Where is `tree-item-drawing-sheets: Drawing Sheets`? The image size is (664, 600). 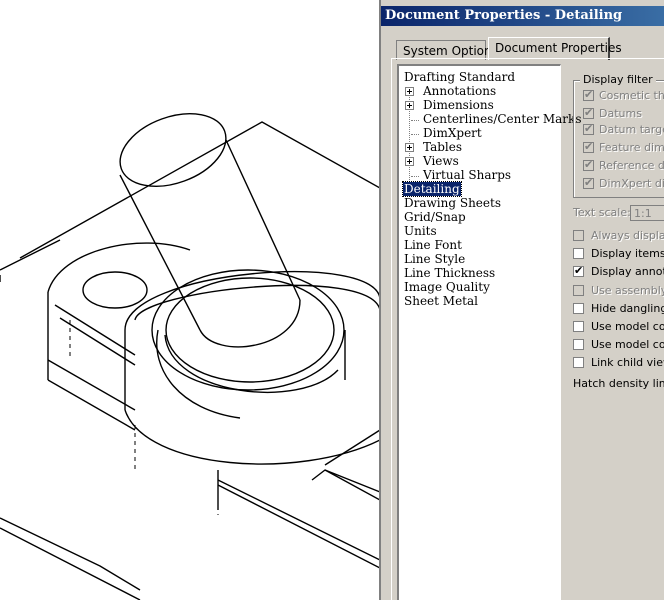
tree-item-drawing-sheets: Drawing Sheets is located at coordinates (452, 203).